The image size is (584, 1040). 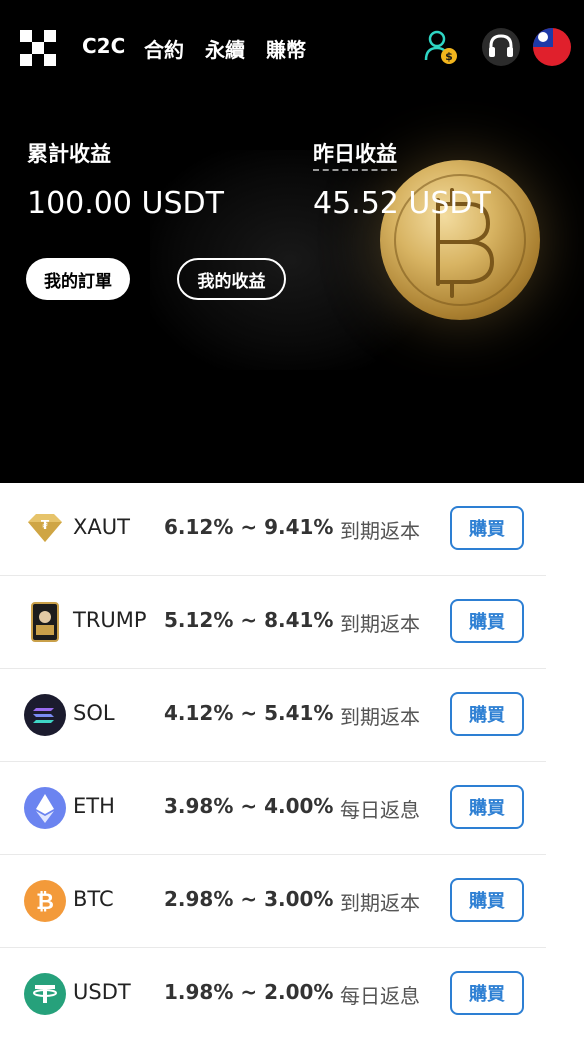 What do you see at coordinates (249, 806) in the screenshot?
I see `product-rate: 3.98% ~ 4.00%` at bounding box center [249, 806].